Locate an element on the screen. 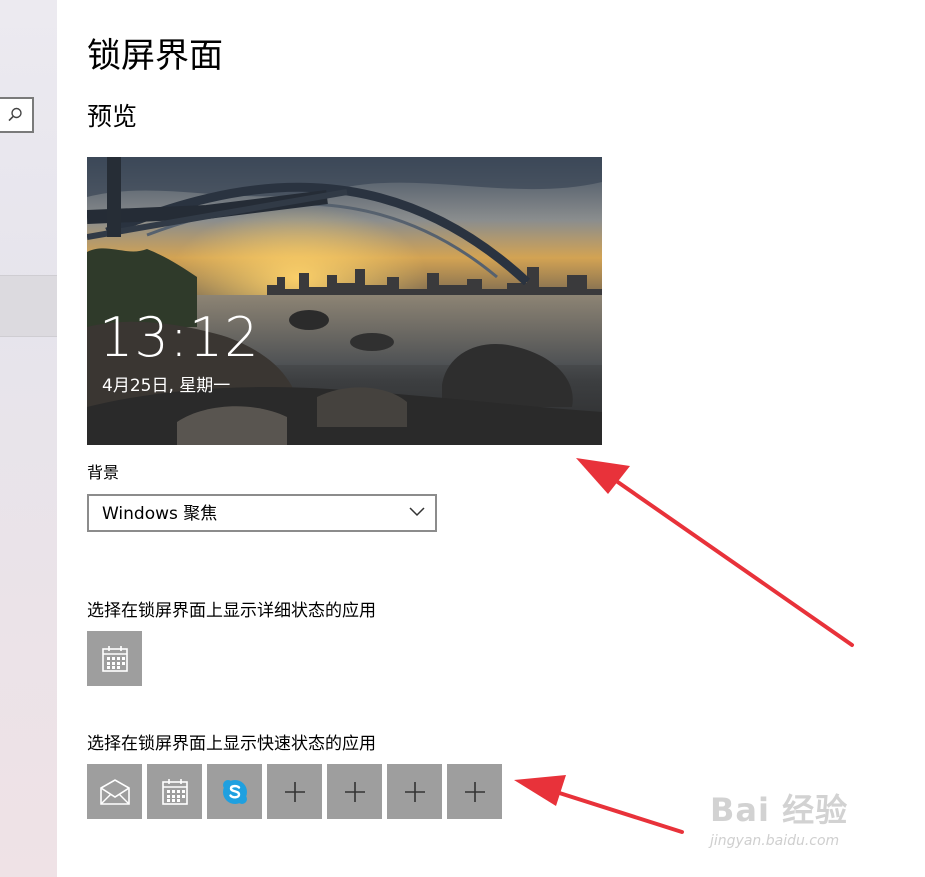  annotation-arrow-preview is located at coordinates (715, 552).